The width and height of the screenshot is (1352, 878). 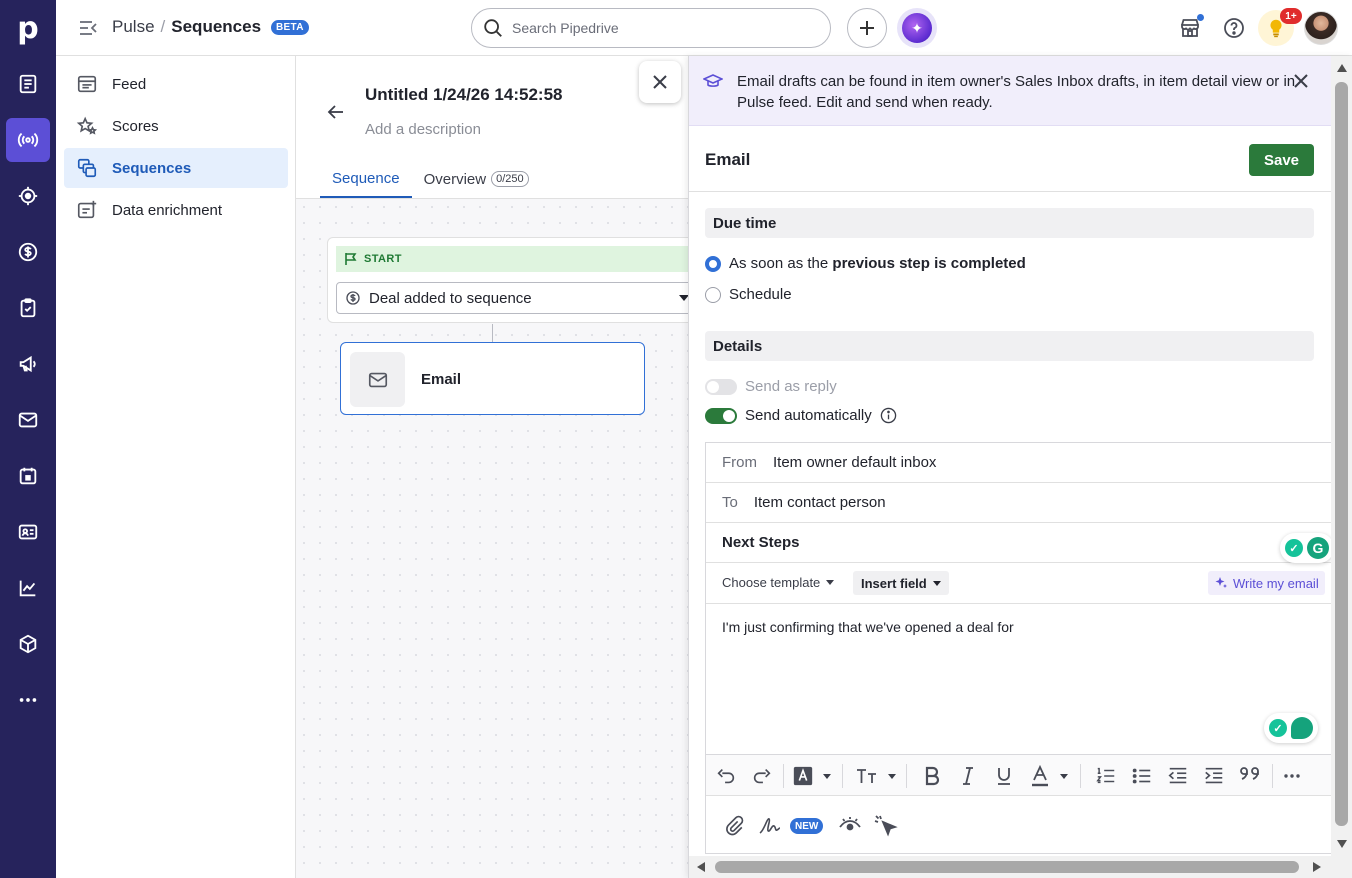 I want to click on ai-assistant-button: ✦, so click(x=917, y=28).